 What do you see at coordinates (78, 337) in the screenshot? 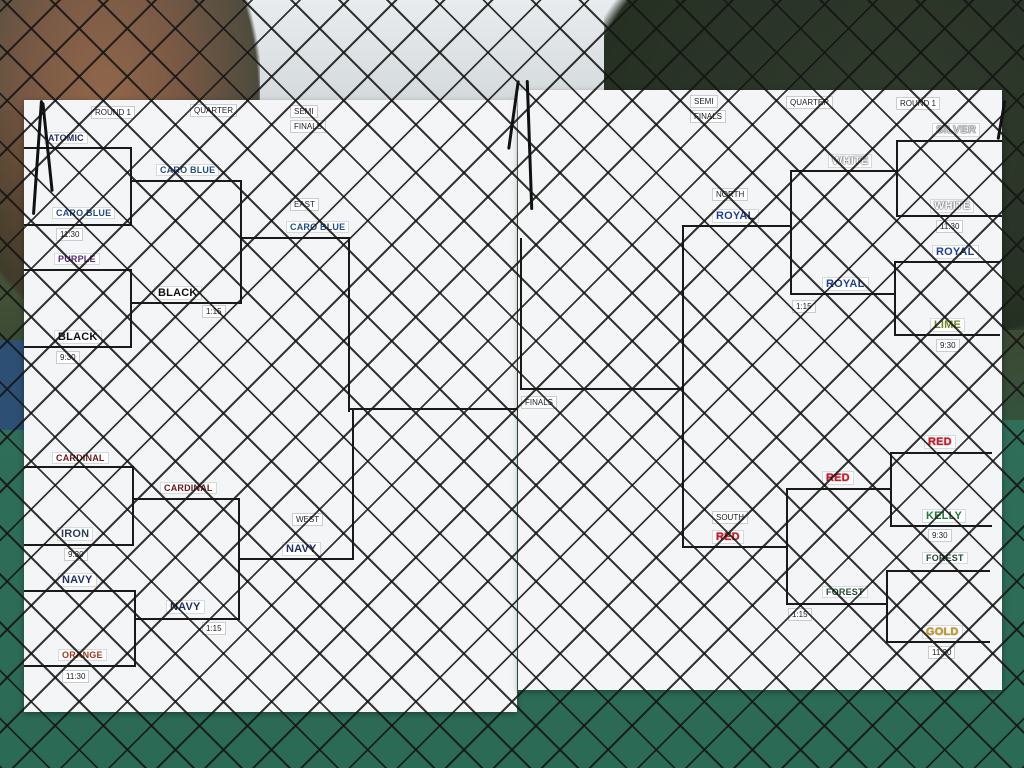
I see `team-black: BLACK` at bounding box center [78, 337].